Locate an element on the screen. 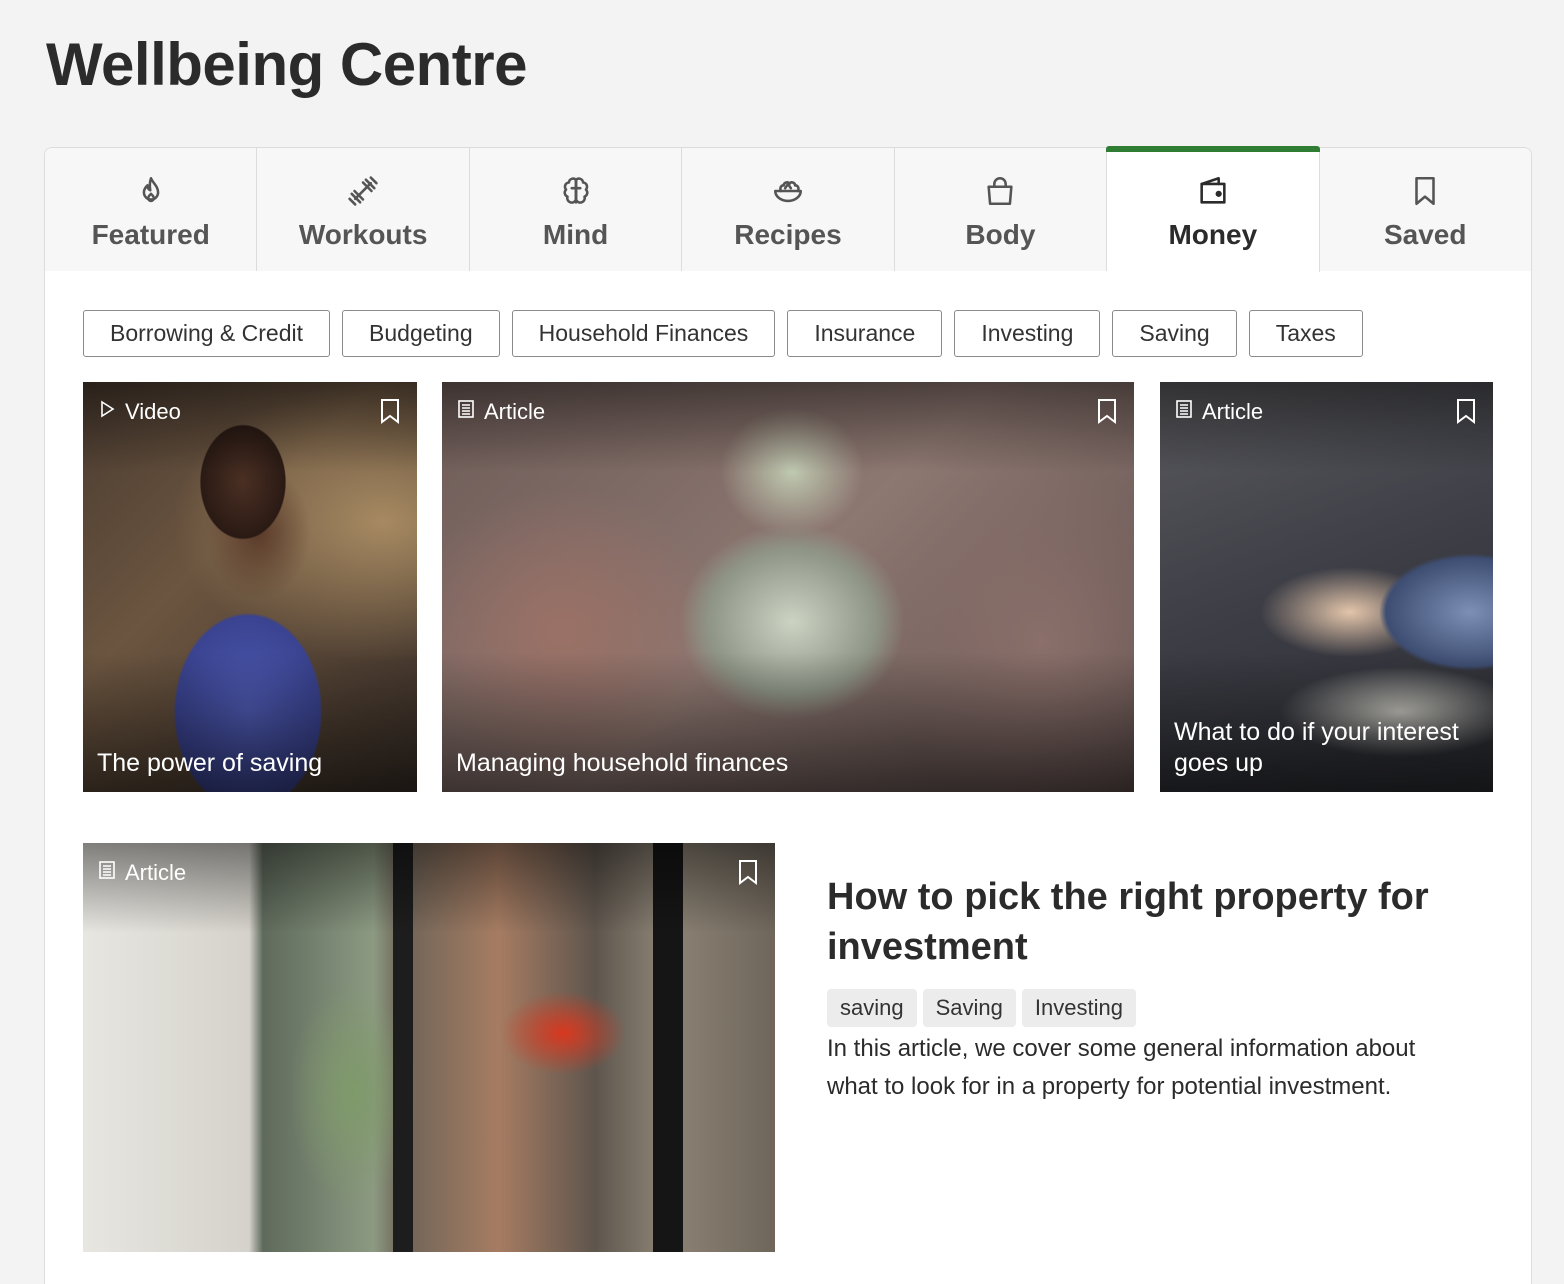 The height and width of the screenshot is (1284, 1564). content-type-label: Video is located at coordinates (139, 412).